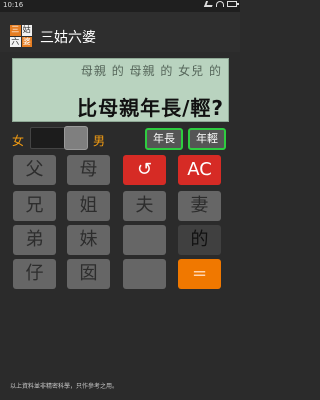 The width and height of the screenshot is (320, 400). Describe the element at coordinates (88, 170) in the screenshot. I see `key-mother: 母` at that location.